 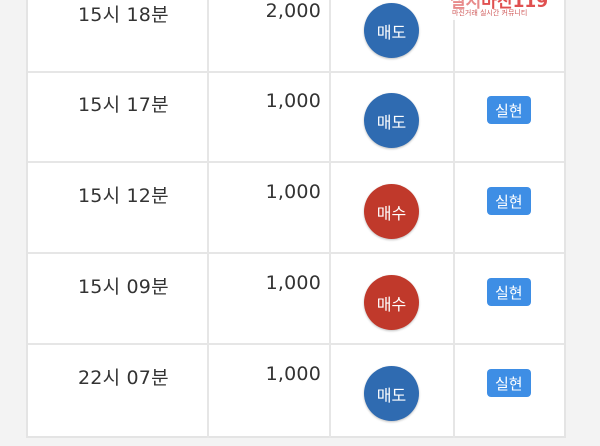 What do you see at coordinates (123, 378) in the screenshot?
I see `trade-time: 22시 07분` at bounding box center [123, 378].